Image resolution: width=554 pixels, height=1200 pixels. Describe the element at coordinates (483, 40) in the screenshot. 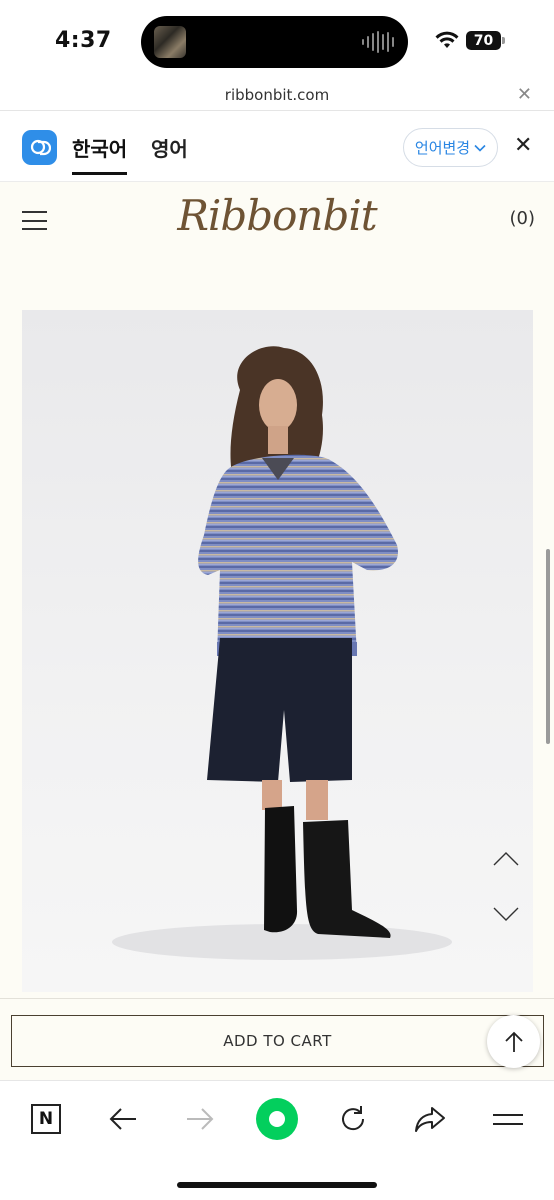

I see `battery-icon: 70` at that location.